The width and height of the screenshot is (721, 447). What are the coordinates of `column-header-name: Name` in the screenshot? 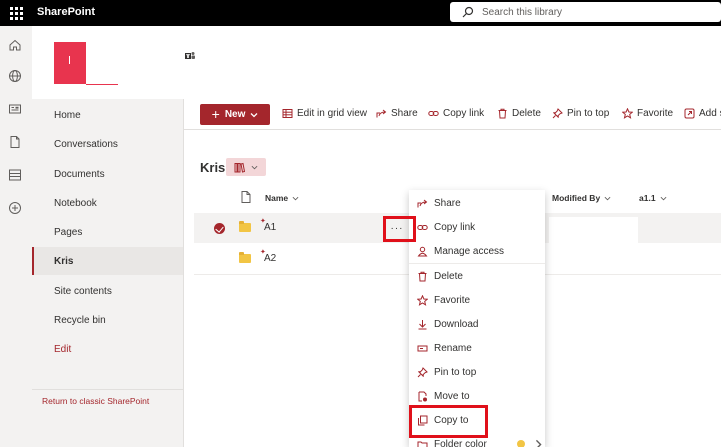 It's located at (282, 198).